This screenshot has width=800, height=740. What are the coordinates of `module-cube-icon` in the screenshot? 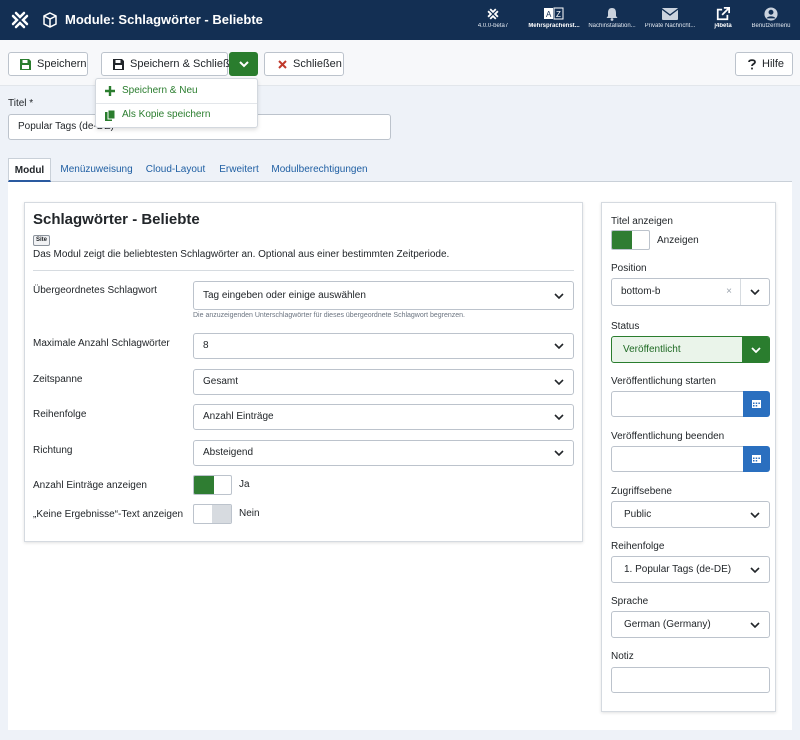 It's located at (50, 20).